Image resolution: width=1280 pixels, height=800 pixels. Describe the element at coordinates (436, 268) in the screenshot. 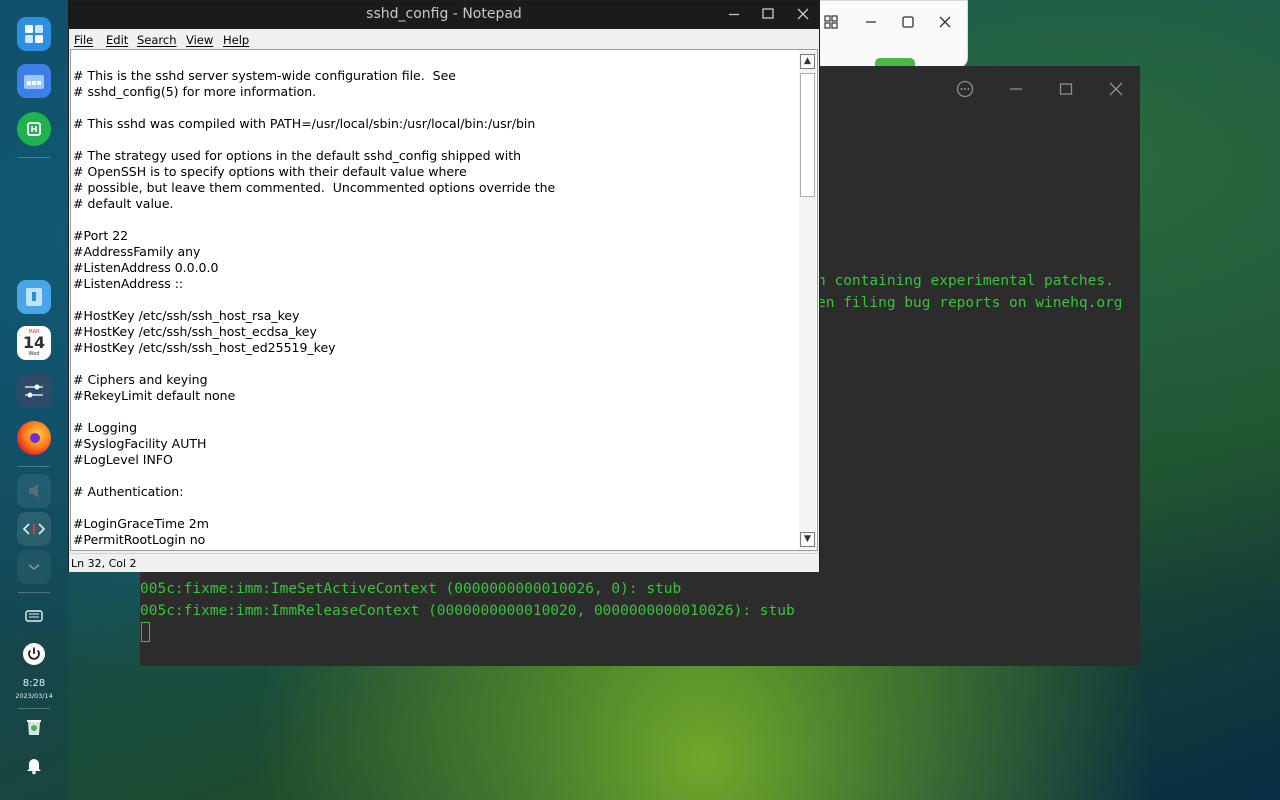

I see `editor-line: #ListenAddress 0.0.0.0` at that location.